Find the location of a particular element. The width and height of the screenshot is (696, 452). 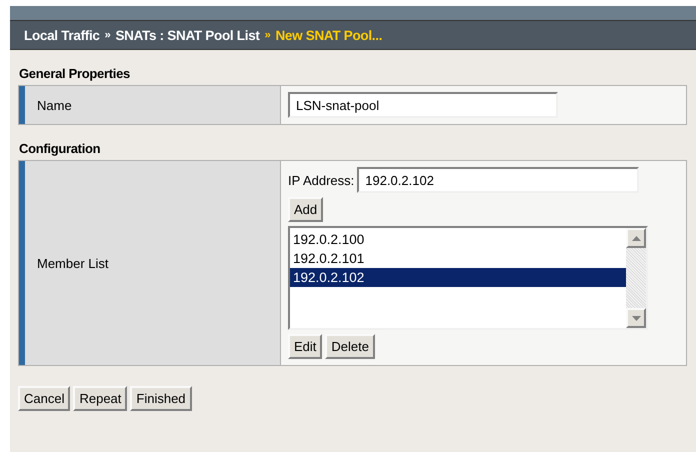

form-button: Finished is located at coordinates (161, 398).